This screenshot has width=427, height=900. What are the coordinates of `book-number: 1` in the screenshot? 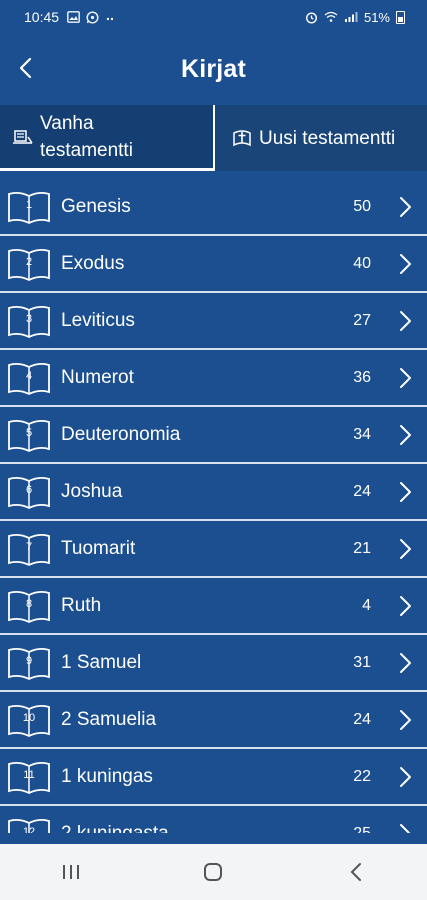 It's located at (29, 205).